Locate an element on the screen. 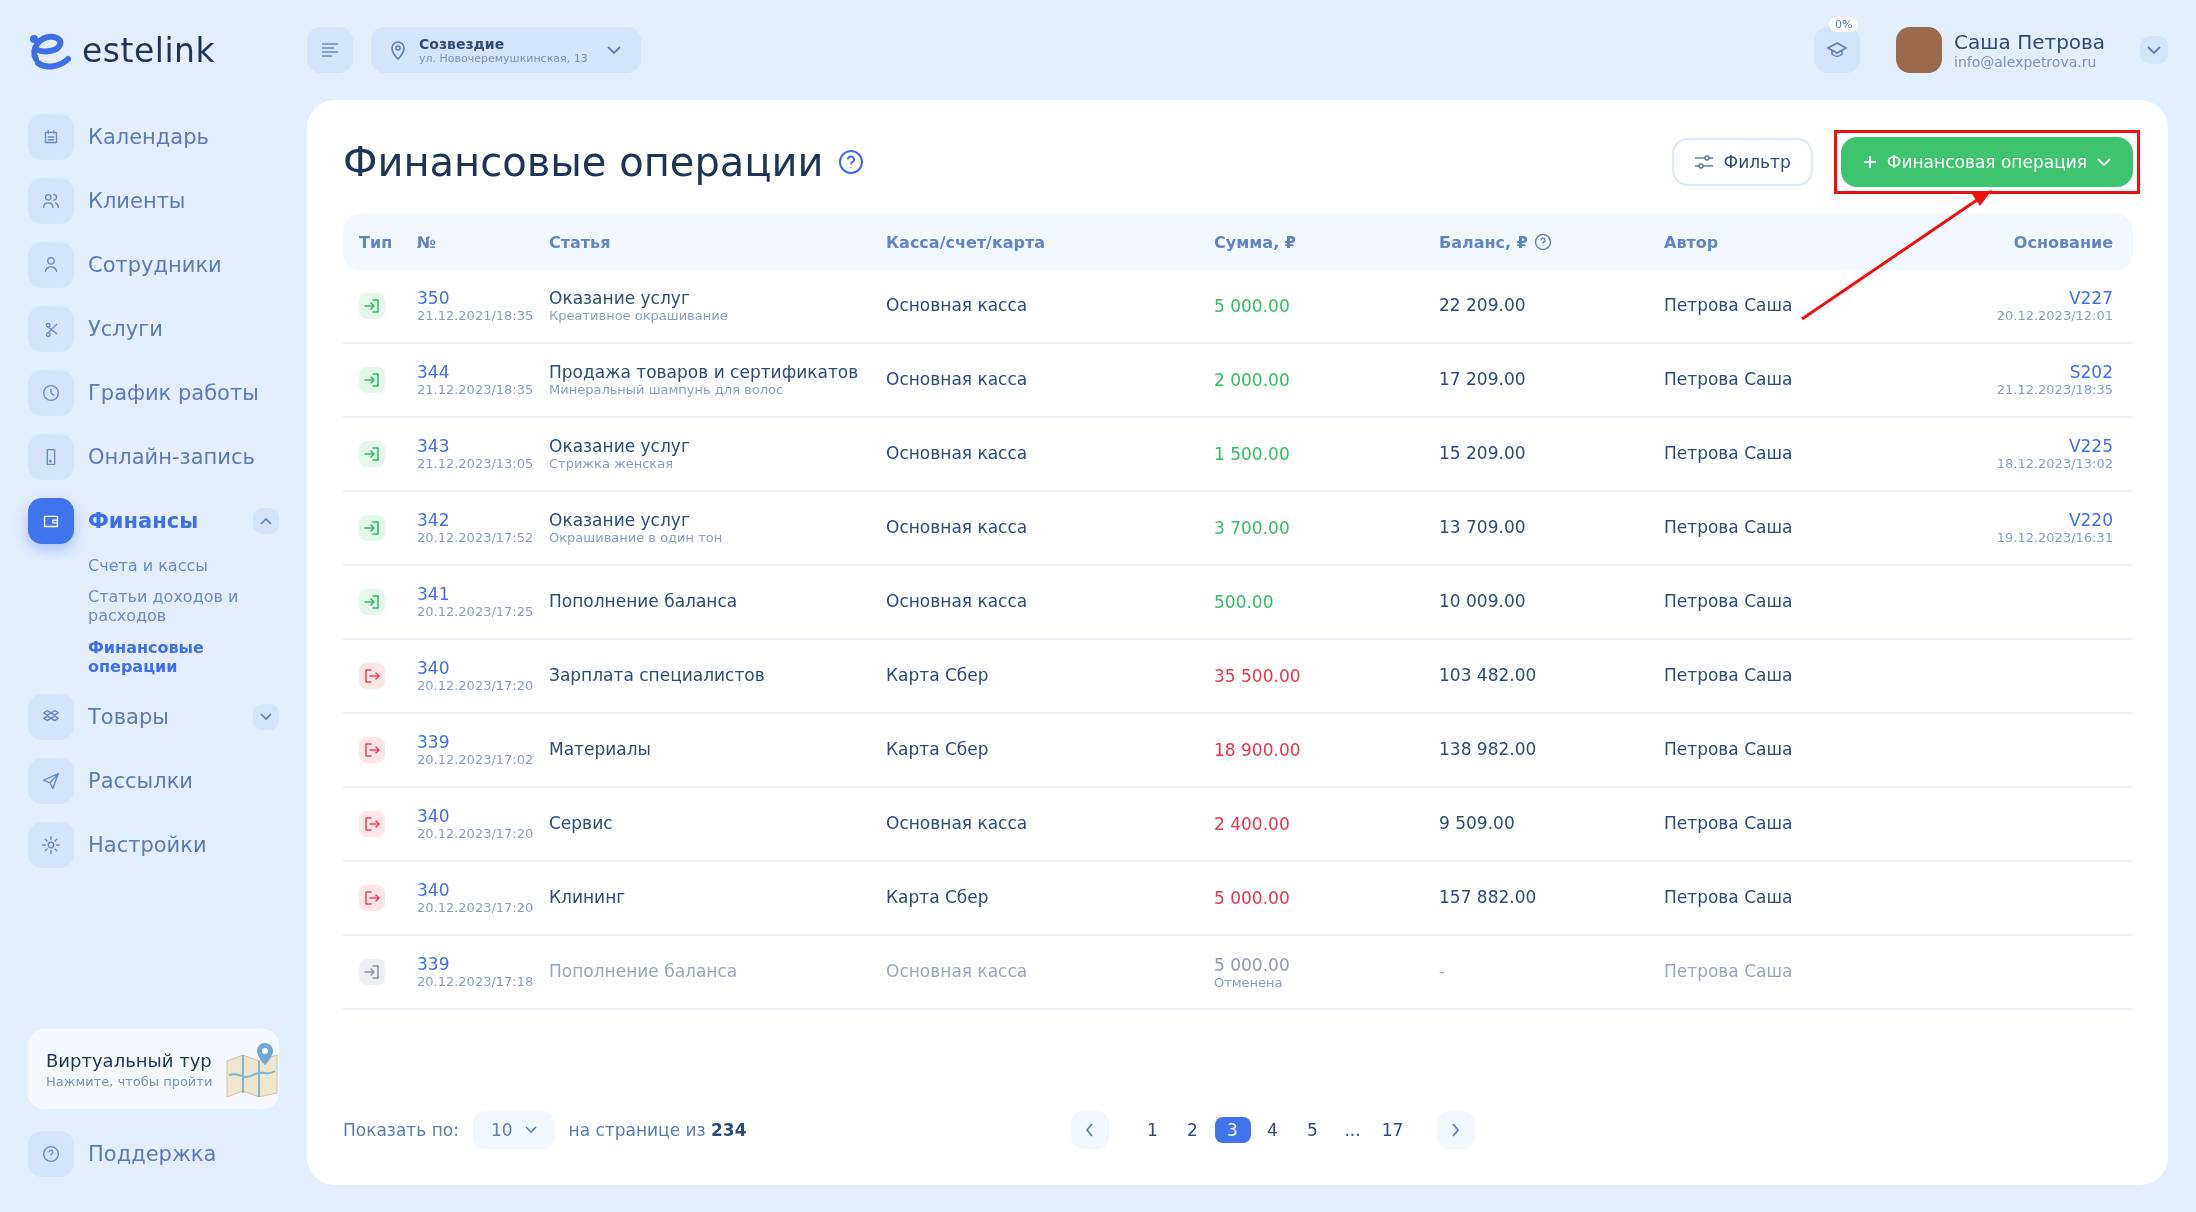  nav-item: Товары is located at coordinates (163, 716).